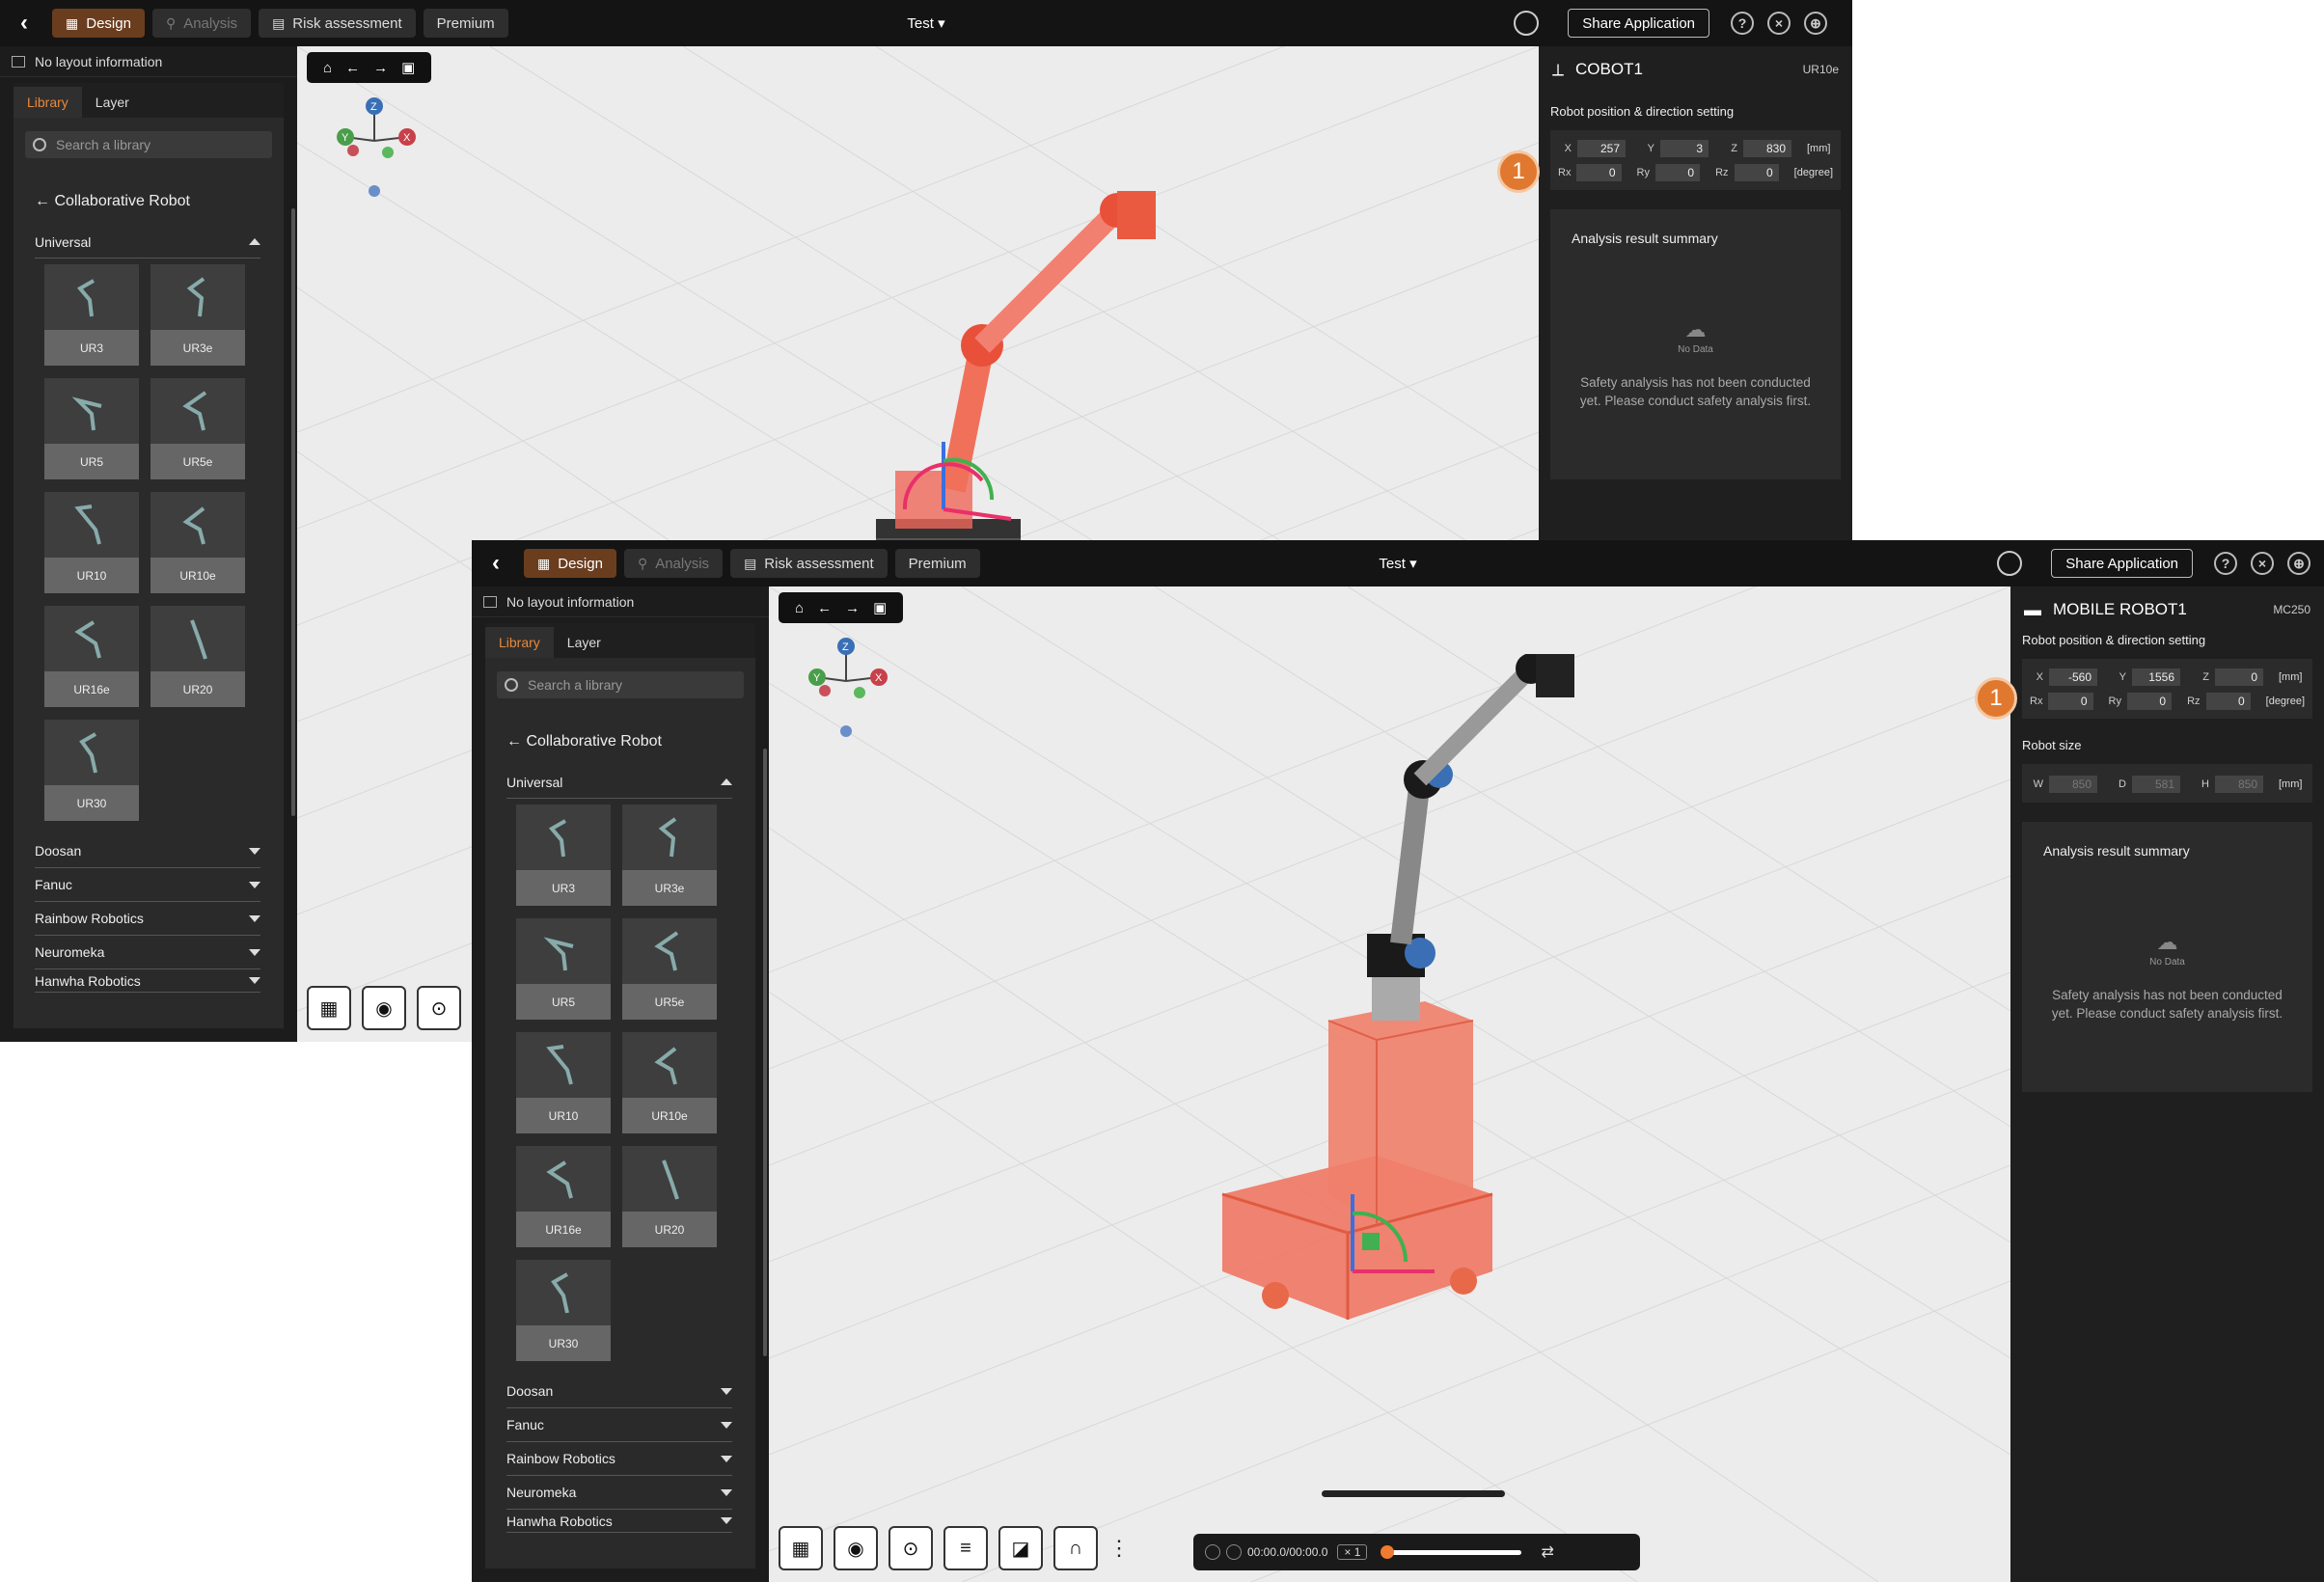 This screenshot has width=2324, height=1582. I want to click on align-icon: ≡, so click(965, 1548).